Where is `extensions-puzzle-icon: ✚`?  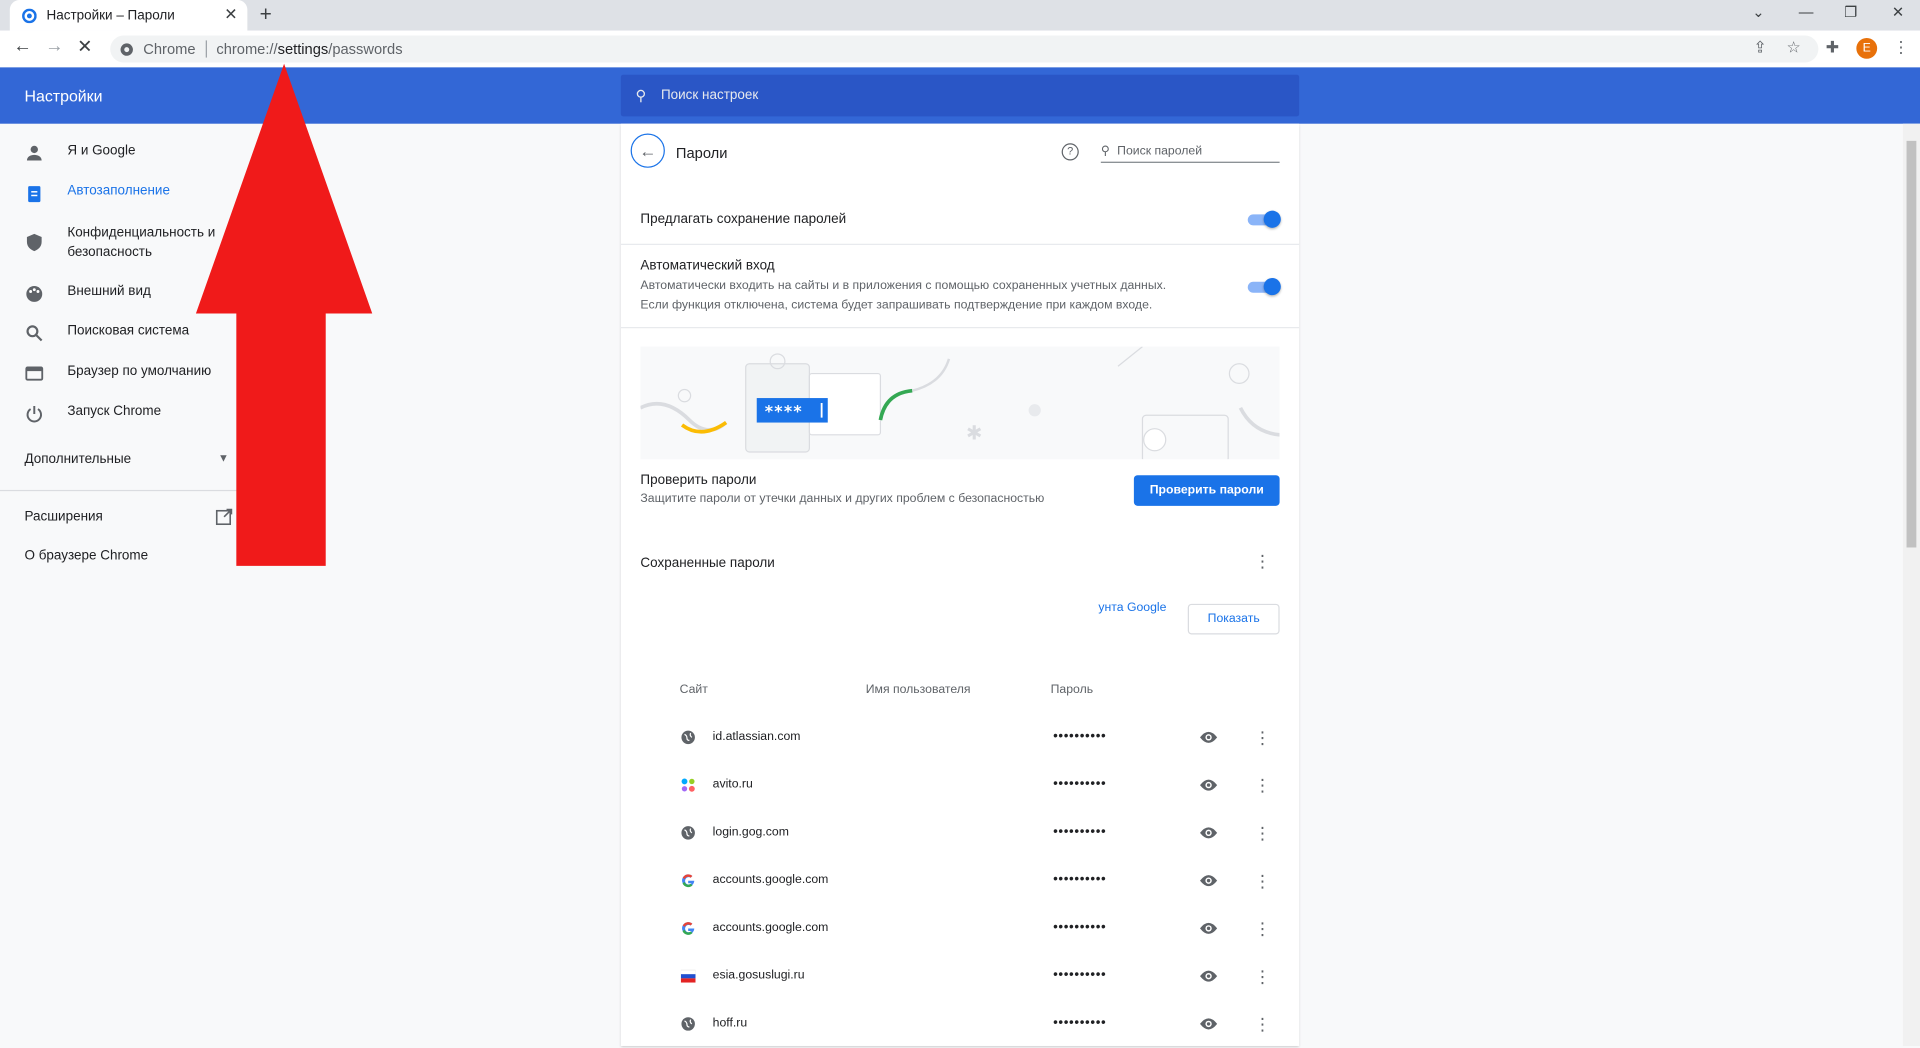 extensions-puzzle-icon: ✚ is located at coordinates (1832, 48).